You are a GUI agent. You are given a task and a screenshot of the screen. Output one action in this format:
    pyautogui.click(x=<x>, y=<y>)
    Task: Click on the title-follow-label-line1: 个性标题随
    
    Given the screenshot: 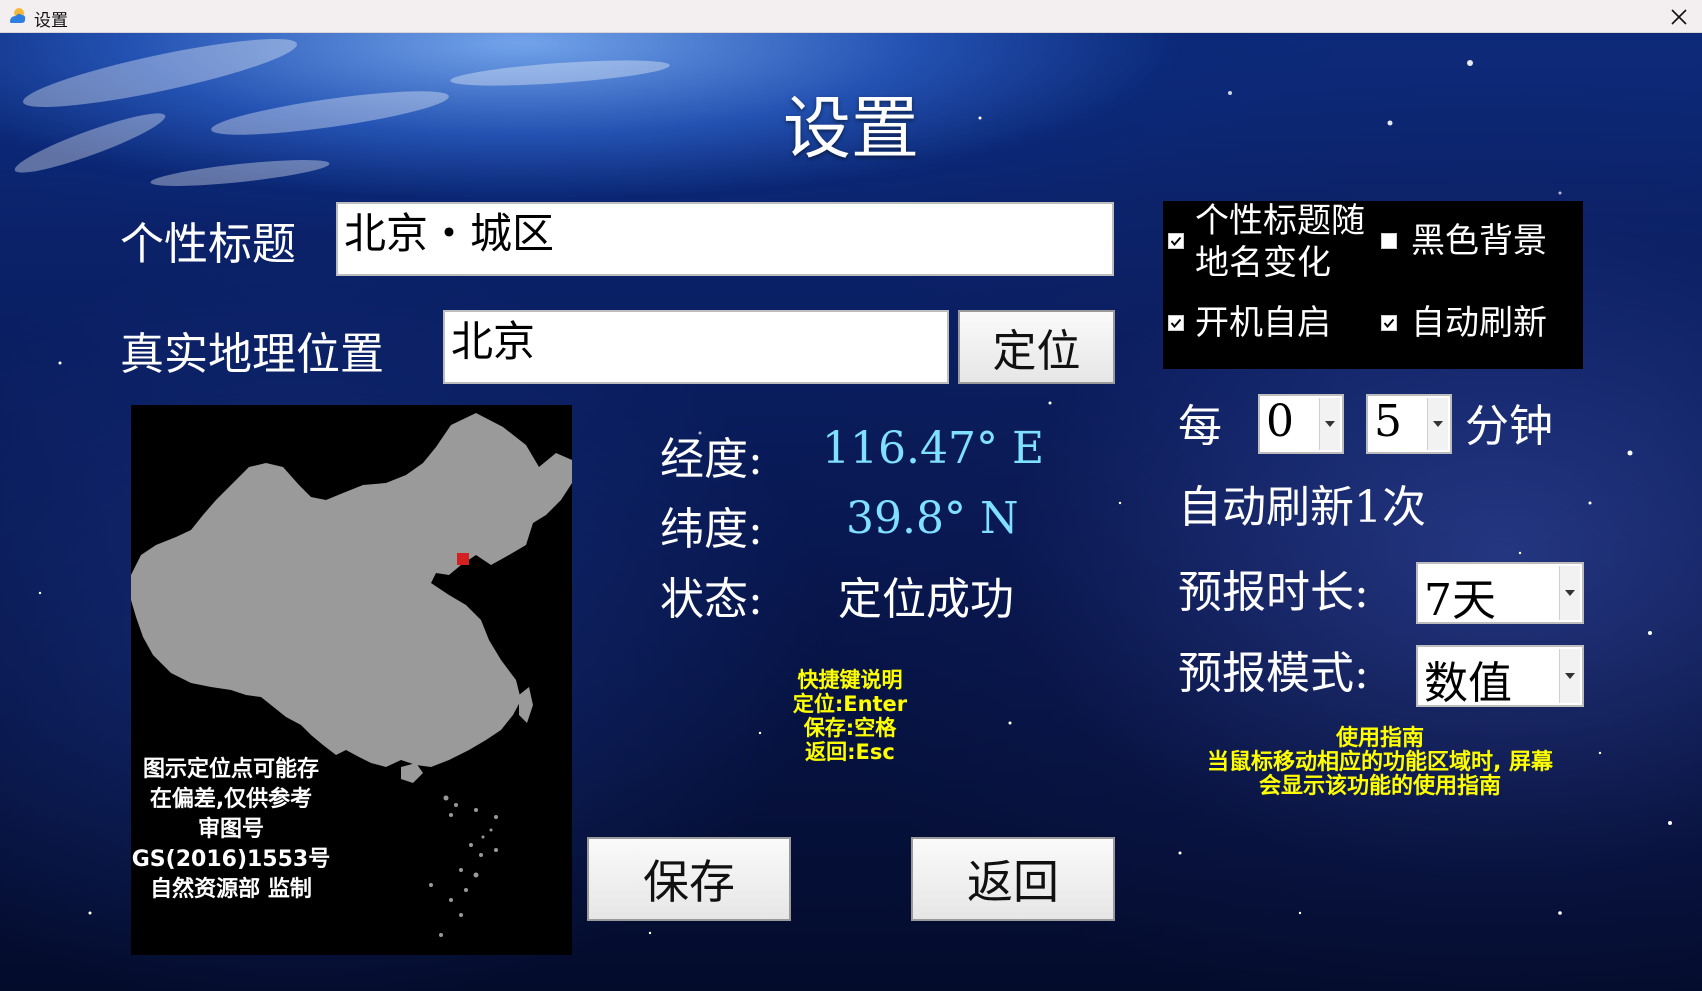 What is the action you would take?
    pyautogui.click(x=1280, y=221)
    